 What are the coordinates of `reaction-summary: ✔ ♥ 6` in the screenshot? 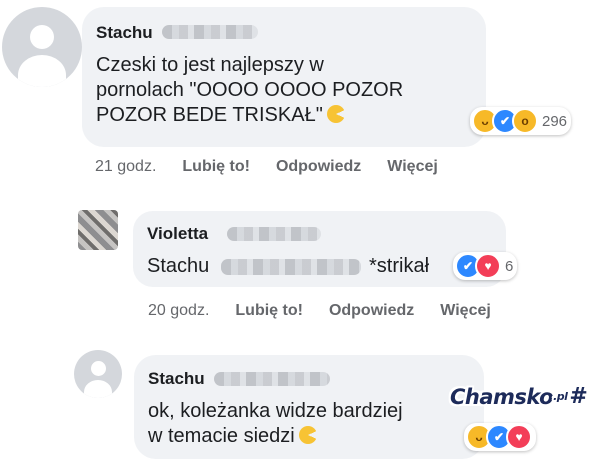 It's located at (485, 266).